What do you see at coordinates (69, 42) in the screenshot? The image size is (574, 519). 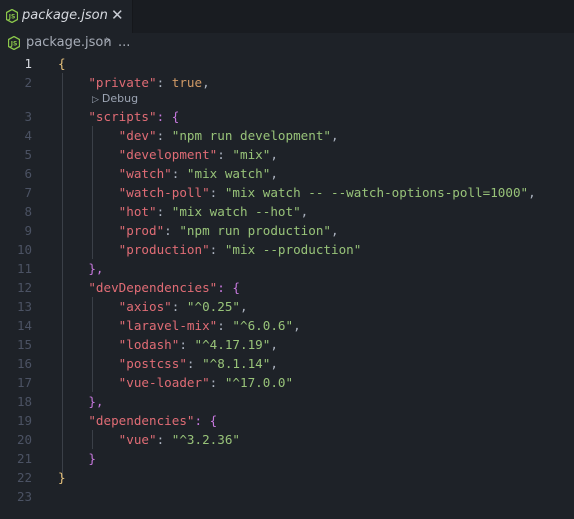 I see `breadcrumb-file: package.json` at bounding box center [69, 42].